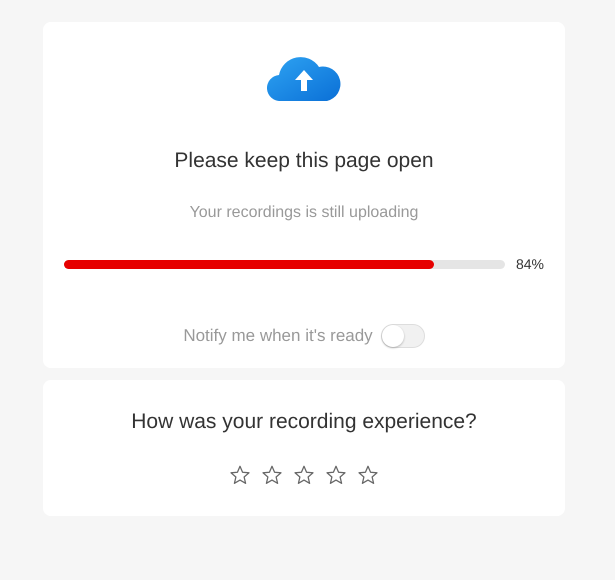 This screenshot has width=615, height=580. What do you see at coordinates (304, 422) in the screenshot?
I see `rating-question: How was your recording experience?` at bounding box center [304, 422].